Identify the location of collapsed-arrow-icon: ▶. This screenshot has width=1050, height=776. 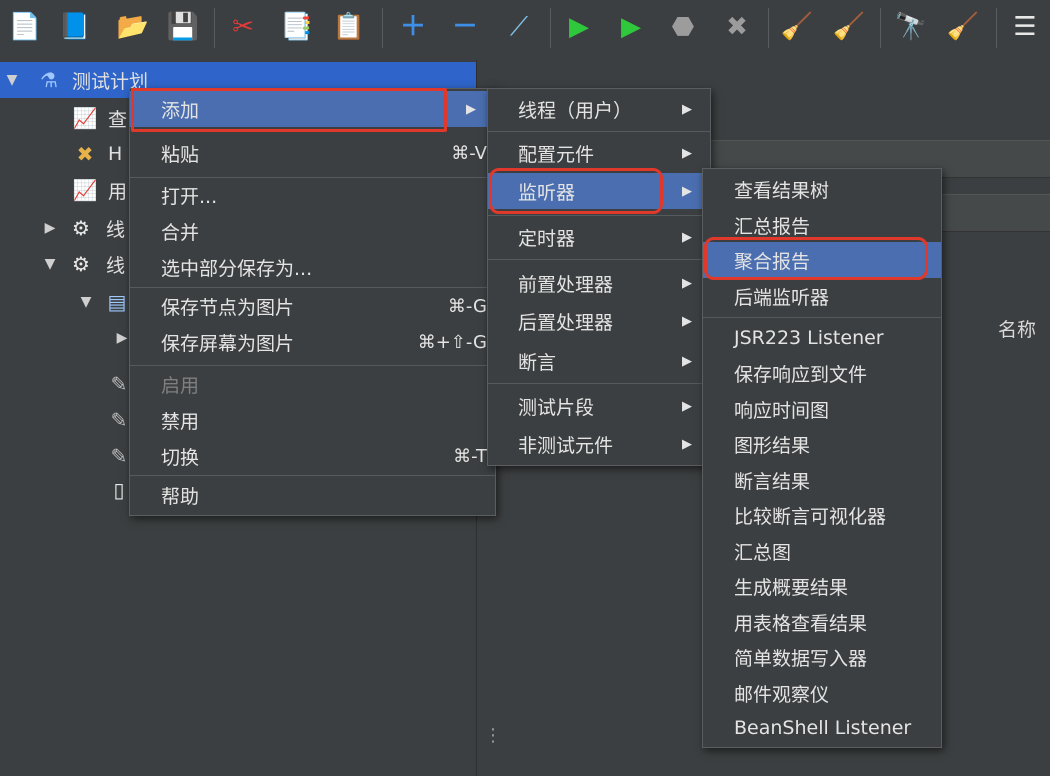
(50, 228).